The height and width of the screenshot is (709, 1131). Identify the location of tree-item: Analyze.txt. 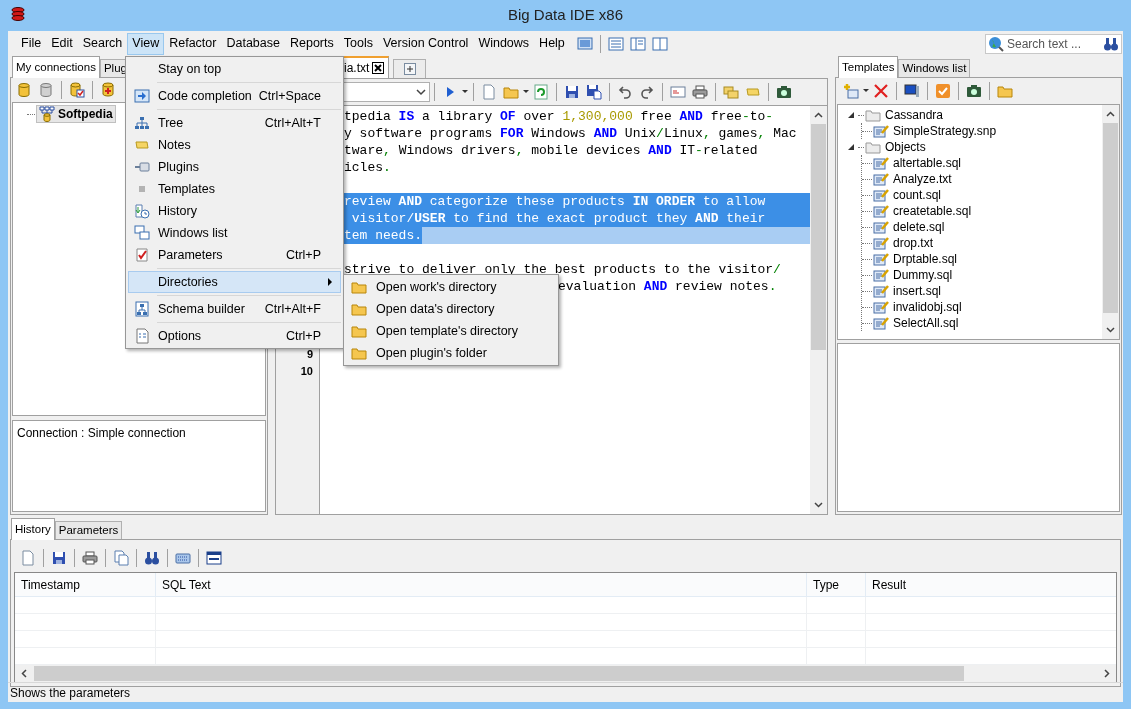
(912, 179).